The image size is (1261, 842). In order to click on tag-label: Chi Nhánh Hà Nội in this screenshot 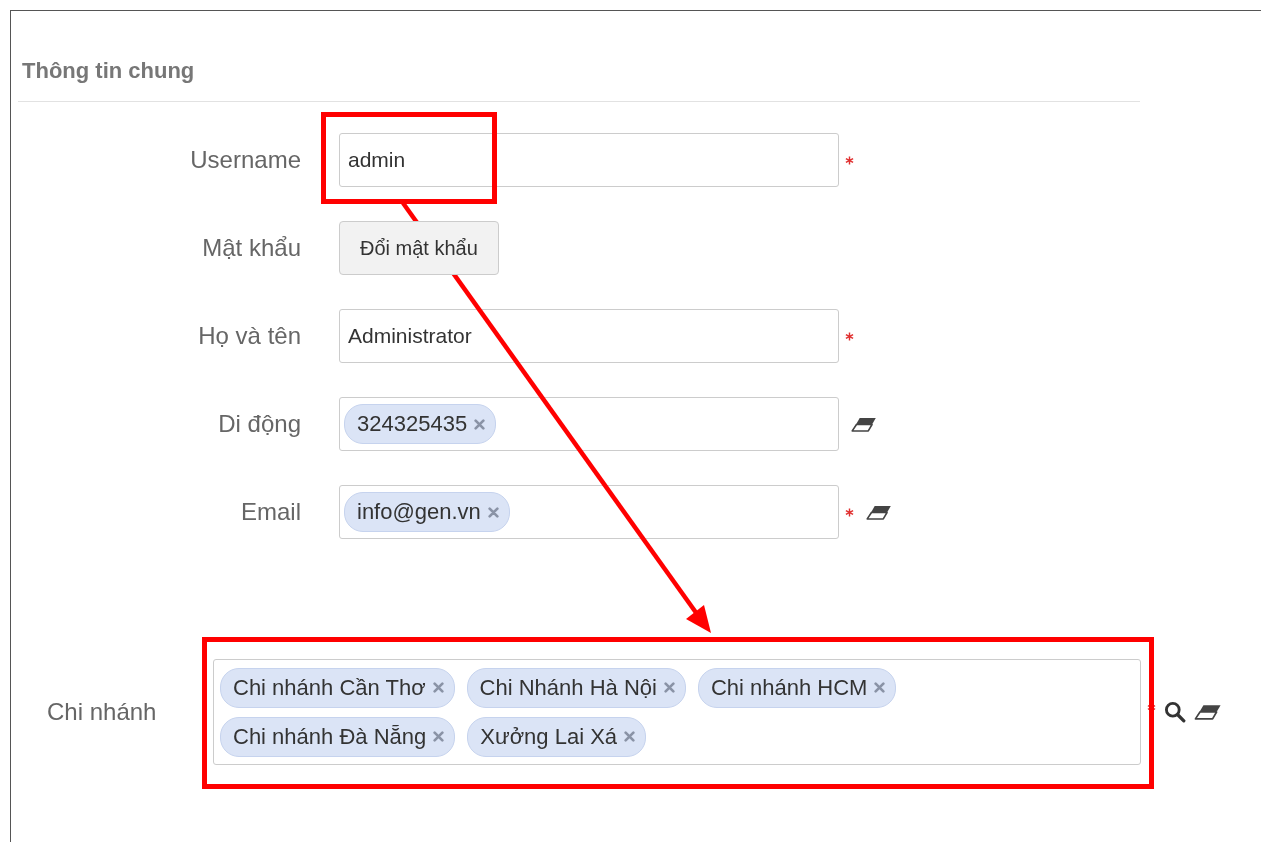, I will do `click(568, 687)`.